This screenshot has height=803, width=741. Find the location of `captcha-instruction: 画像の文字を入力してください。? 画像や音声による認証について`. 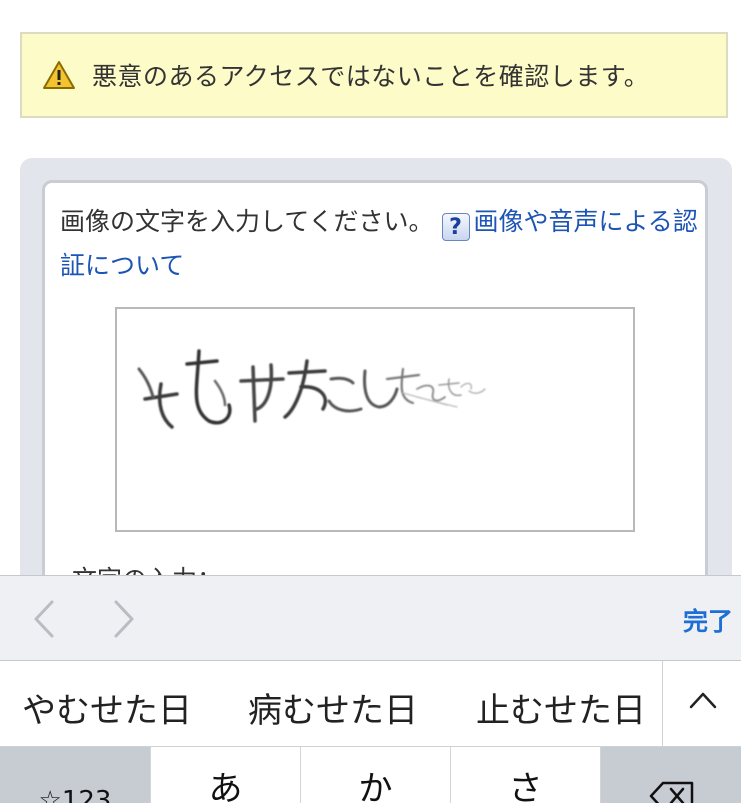

captcha-instruction: 画像の文字を入力してください。? 画像や音声による認証について is located at coordinates (380, 244).